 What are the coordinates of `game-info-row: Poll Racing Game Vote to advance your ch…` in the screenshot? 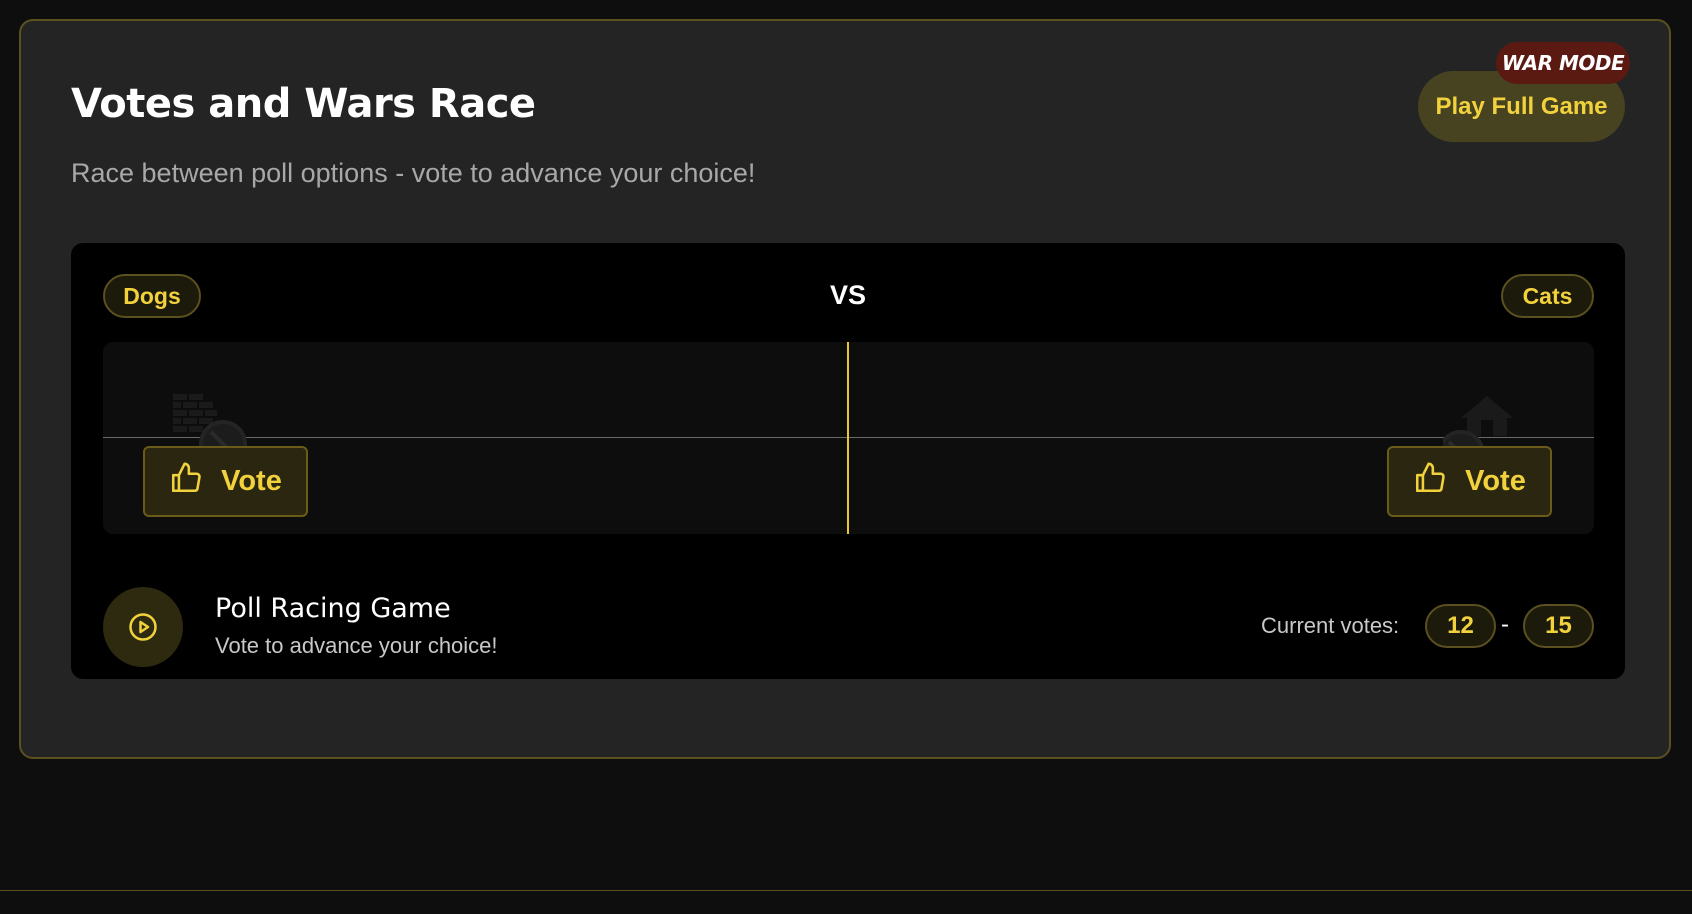 It's located at (848, 627).